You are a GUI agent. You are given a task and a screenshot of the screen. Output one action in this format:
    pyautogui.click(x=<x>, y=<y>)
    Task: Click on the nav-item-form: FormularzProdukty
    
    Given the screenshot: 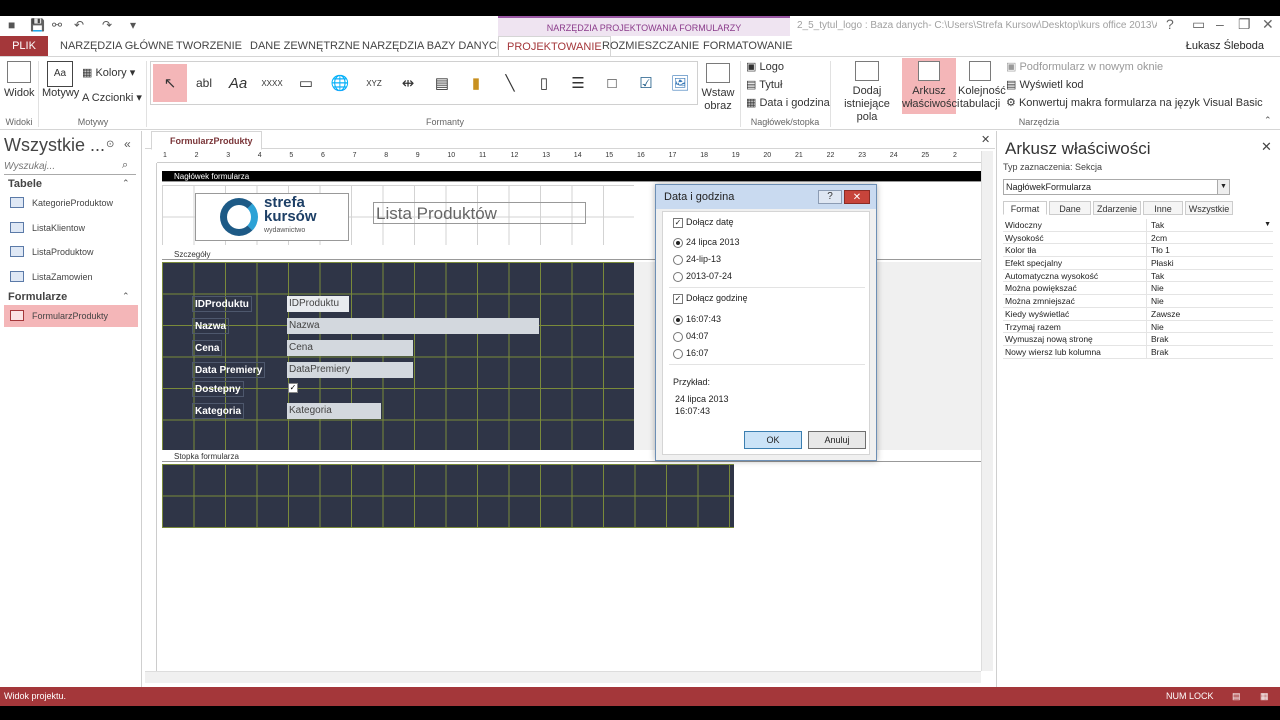 What is the action you would take?
    pyautogui.click(x=71, y=316)
    